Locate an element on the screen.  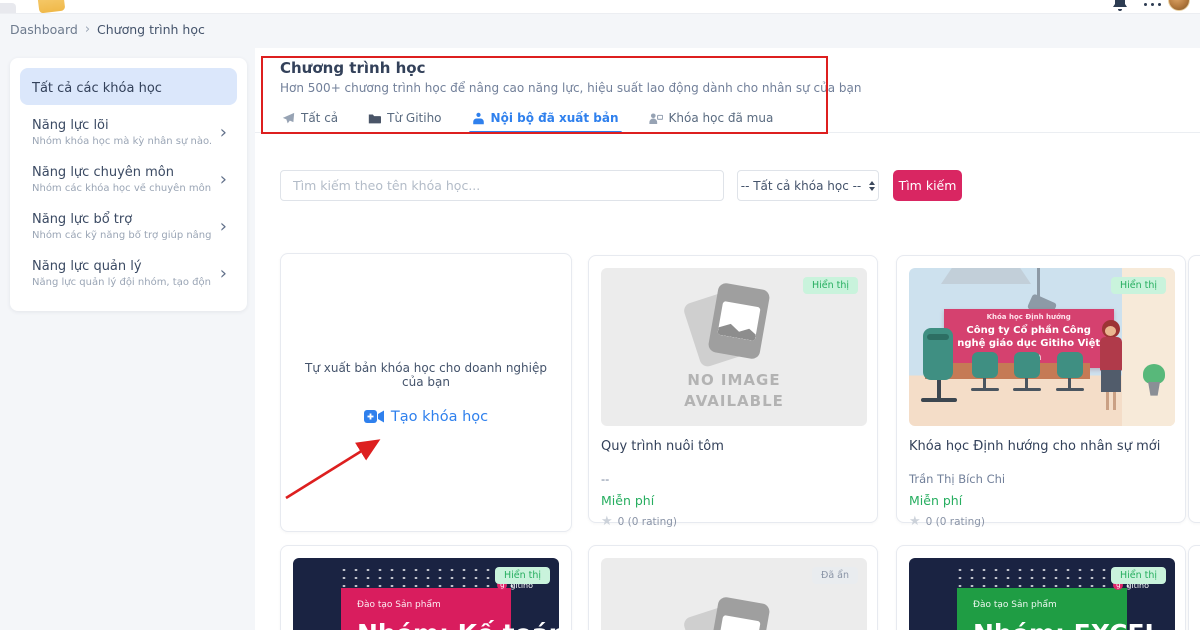
illustration-office-chair is located at coordinates (939, 370).